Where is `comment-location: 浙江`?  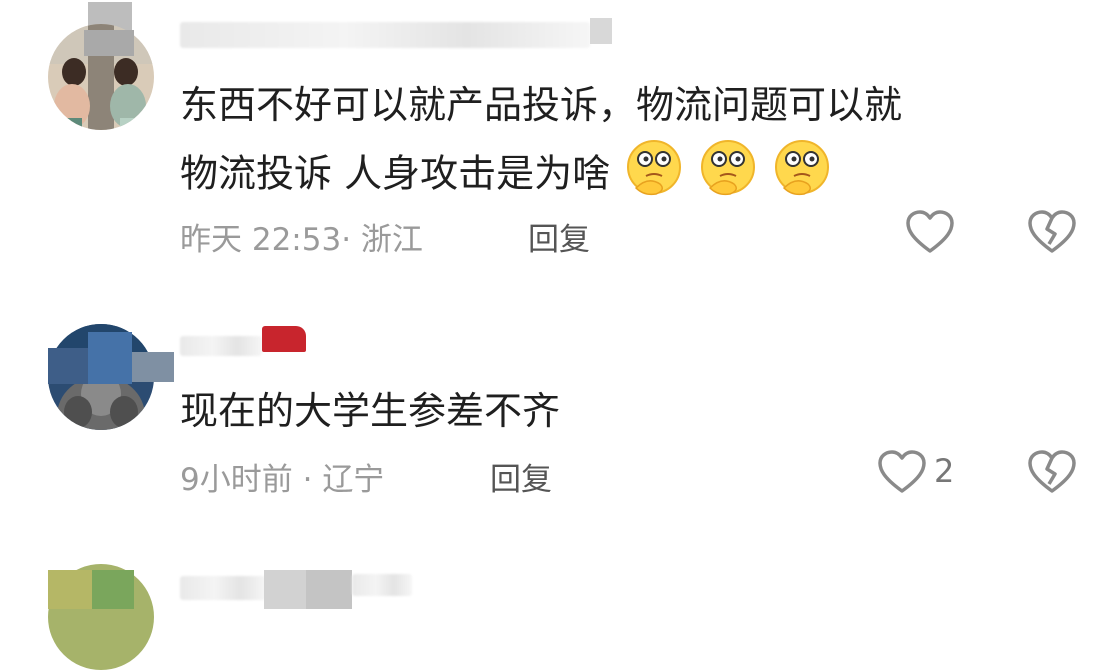 comment-location: 浙江 is located at coordinates (391, 240).